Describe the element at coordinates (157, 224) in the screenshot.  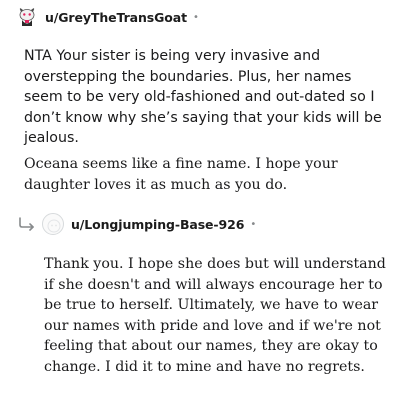
I see `username: u/Longjumping-Base-926` at that location.